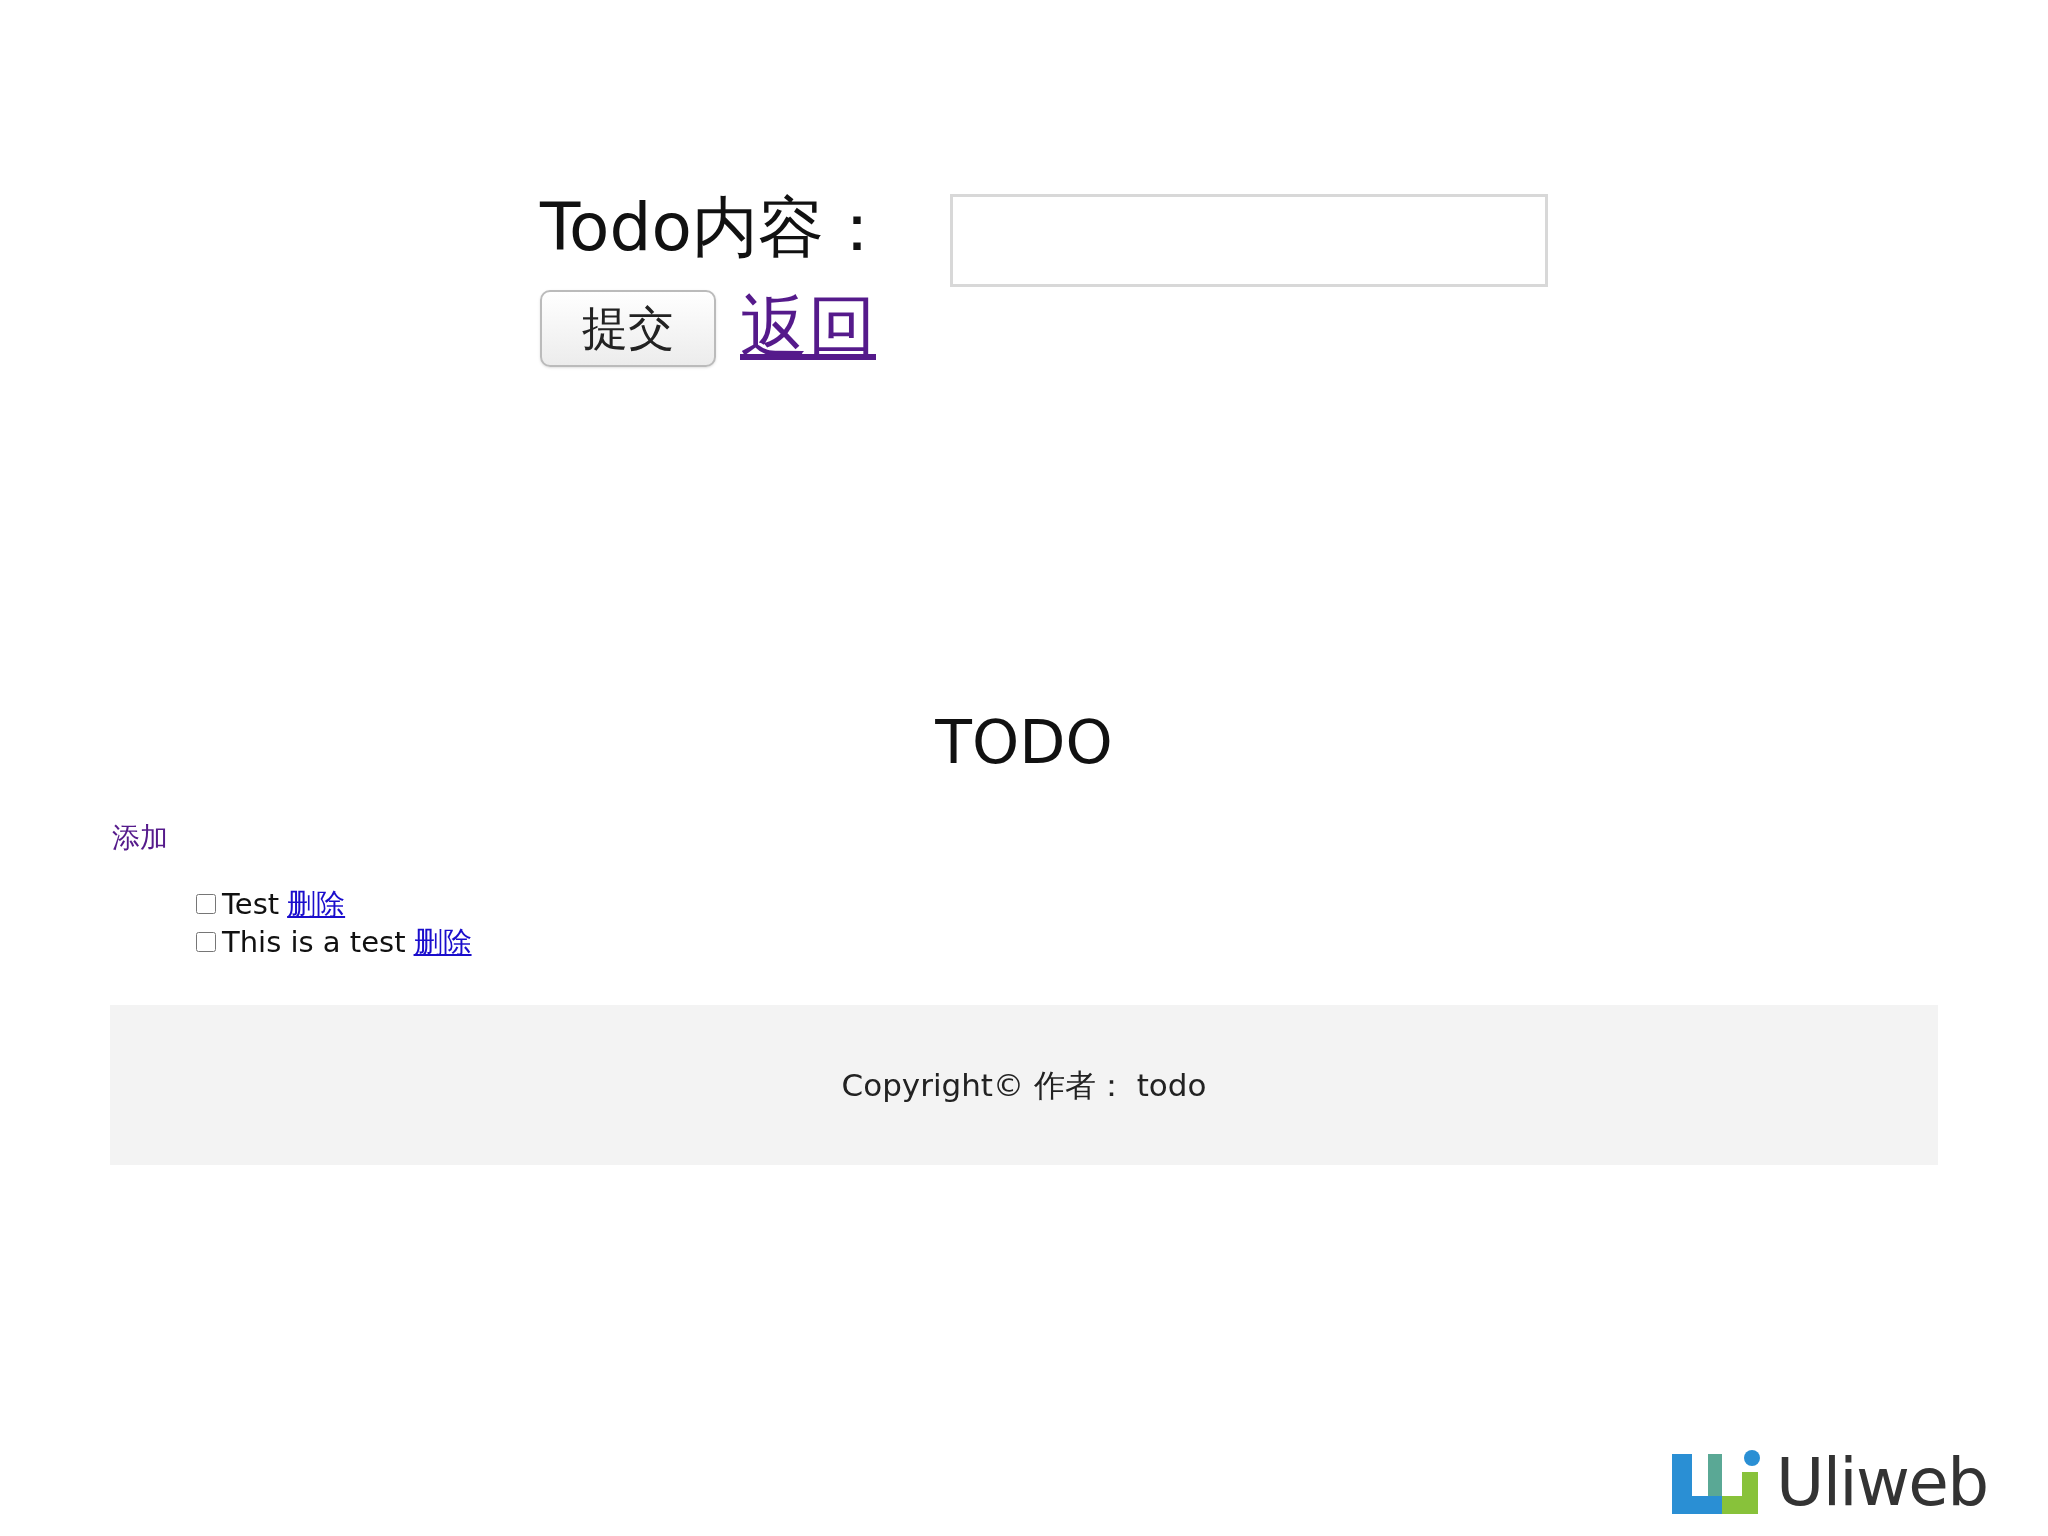  Describe the element at coordinates (808, 327) in the screenshot. I see `back-link: 返回` at that location.